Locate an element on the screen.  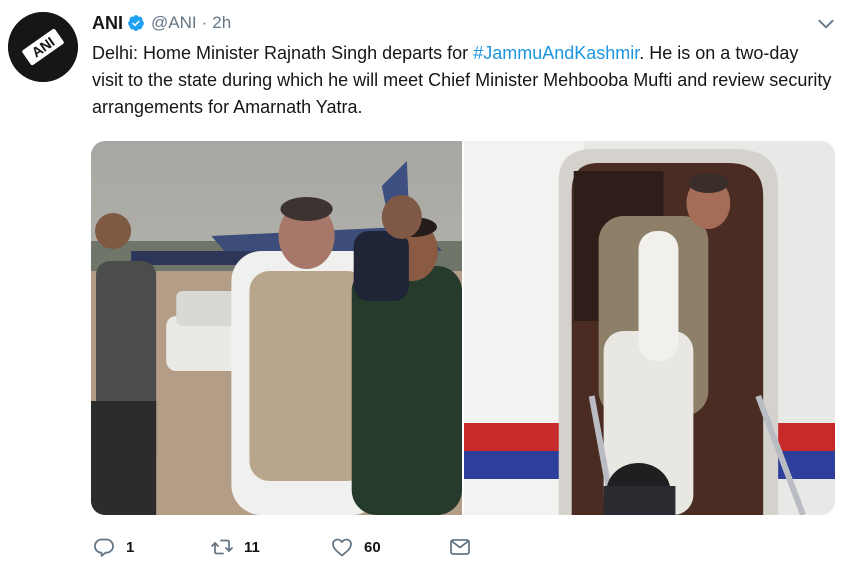
reply-button: 1 is located at coordinates (151, 547).